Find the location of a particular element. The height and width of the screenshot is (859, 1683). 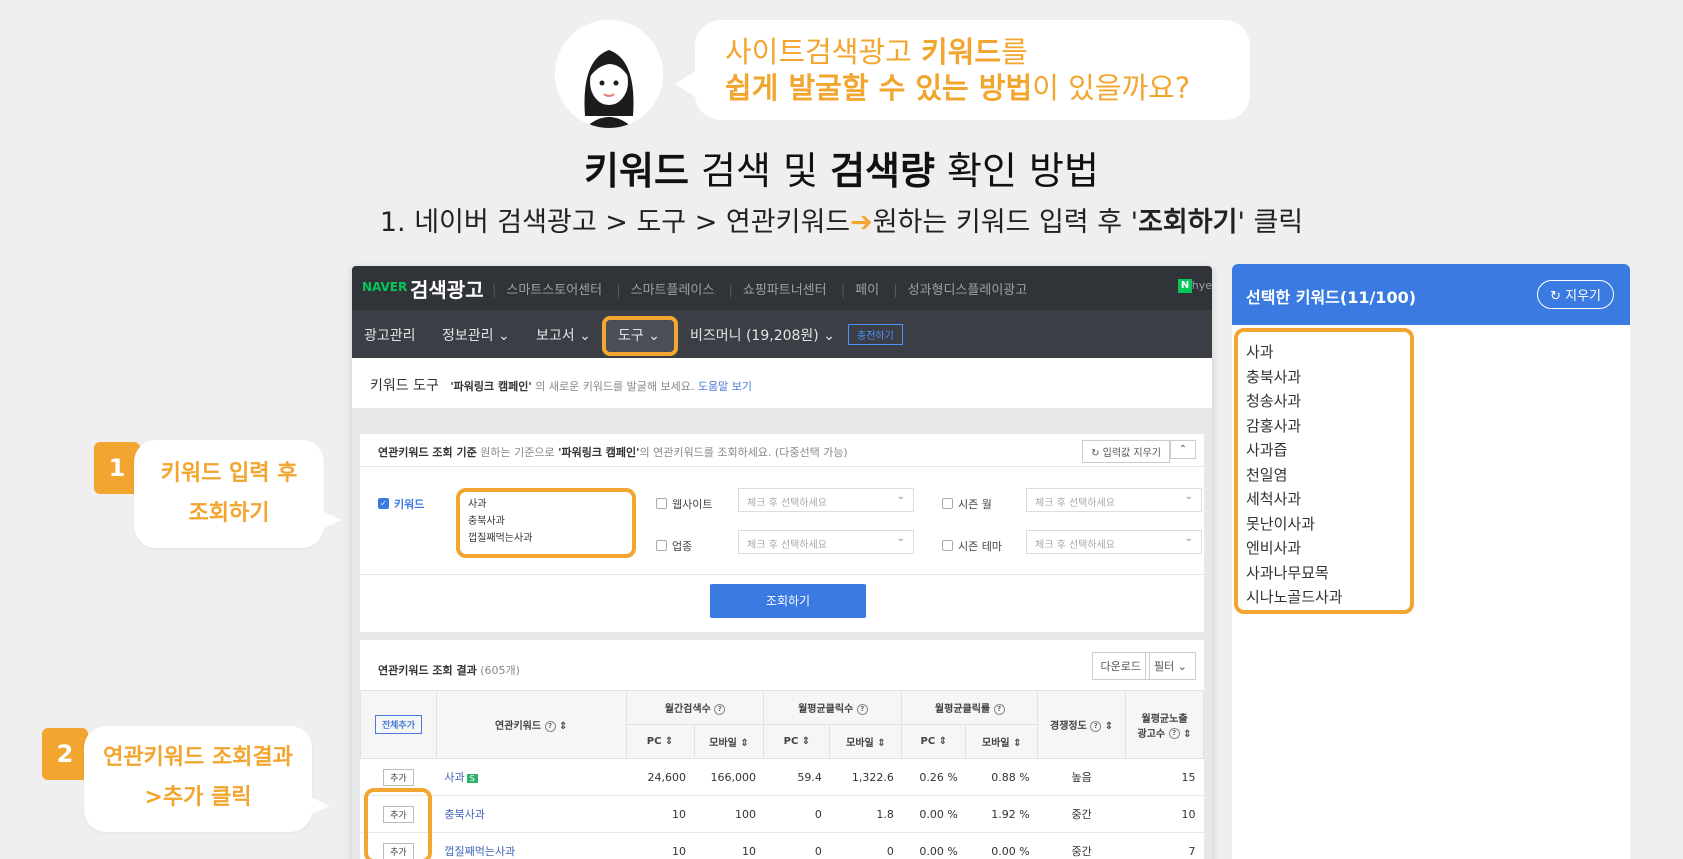

list-item: 천일염 is located at coordinates (1324, 475).